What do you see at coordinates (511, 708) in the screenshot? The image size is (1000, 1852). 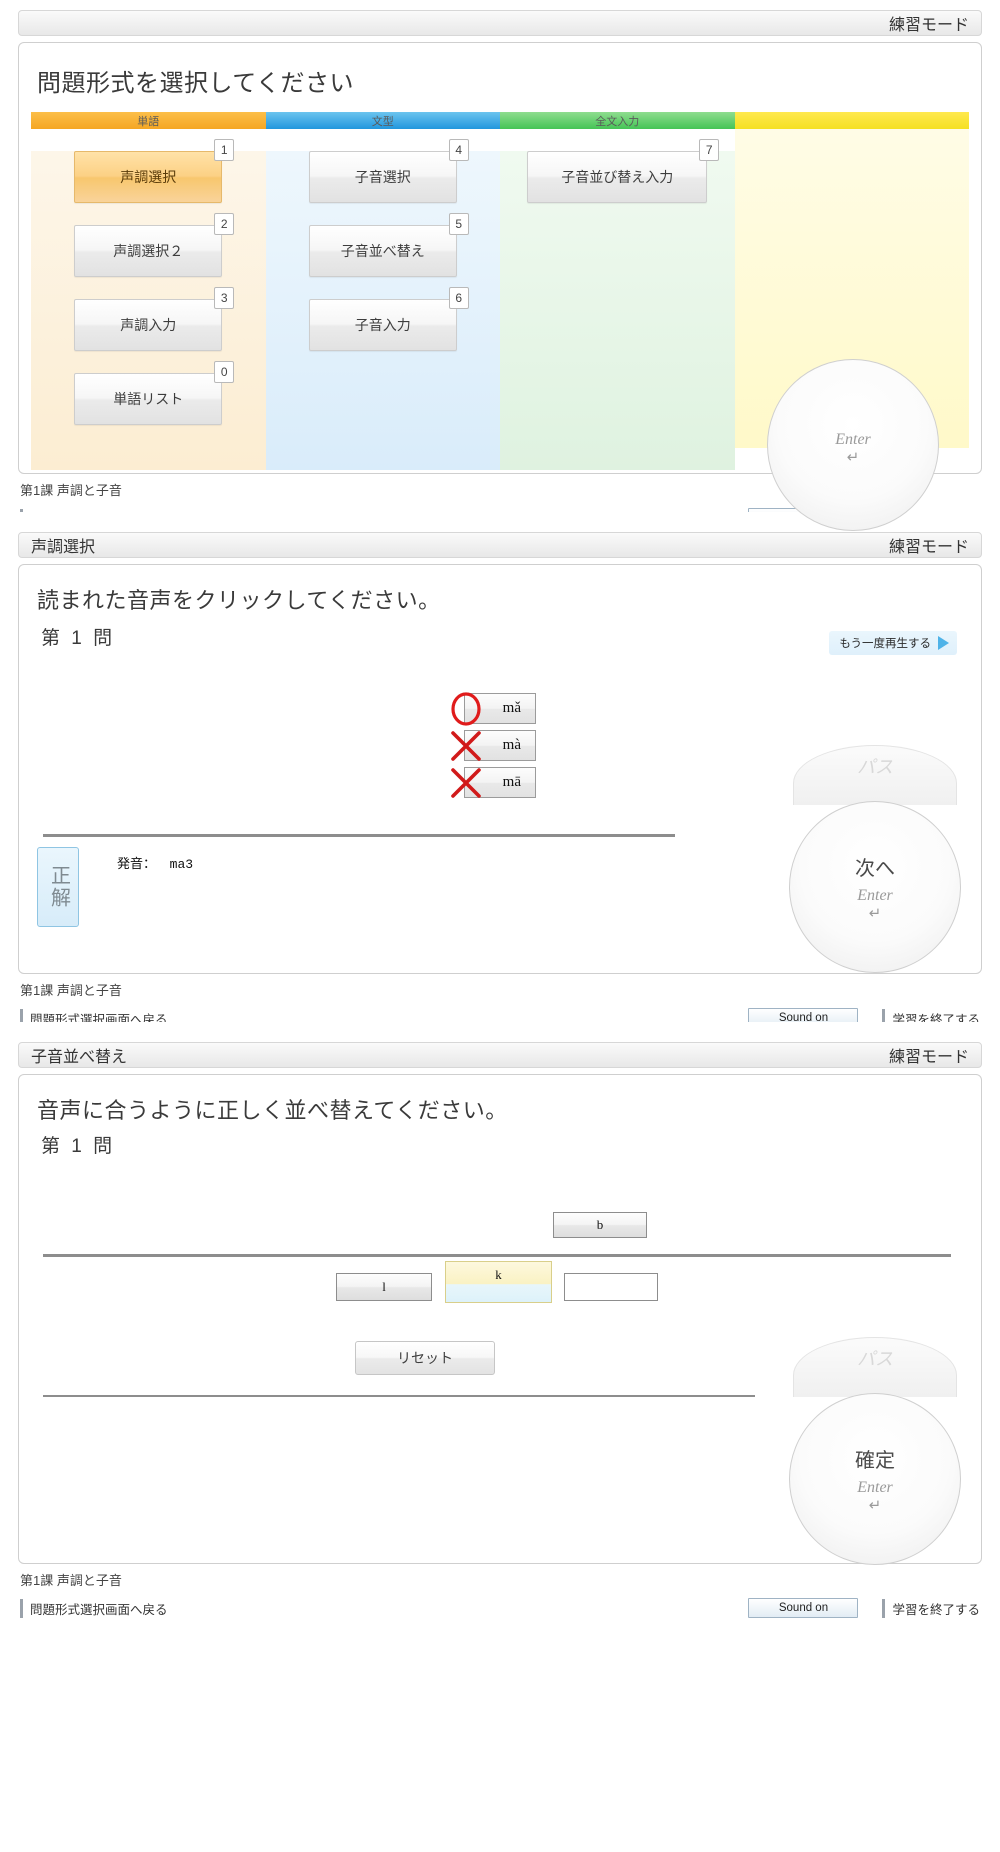 I see `answer-label: mǎ` at bounding box center [511, 708].